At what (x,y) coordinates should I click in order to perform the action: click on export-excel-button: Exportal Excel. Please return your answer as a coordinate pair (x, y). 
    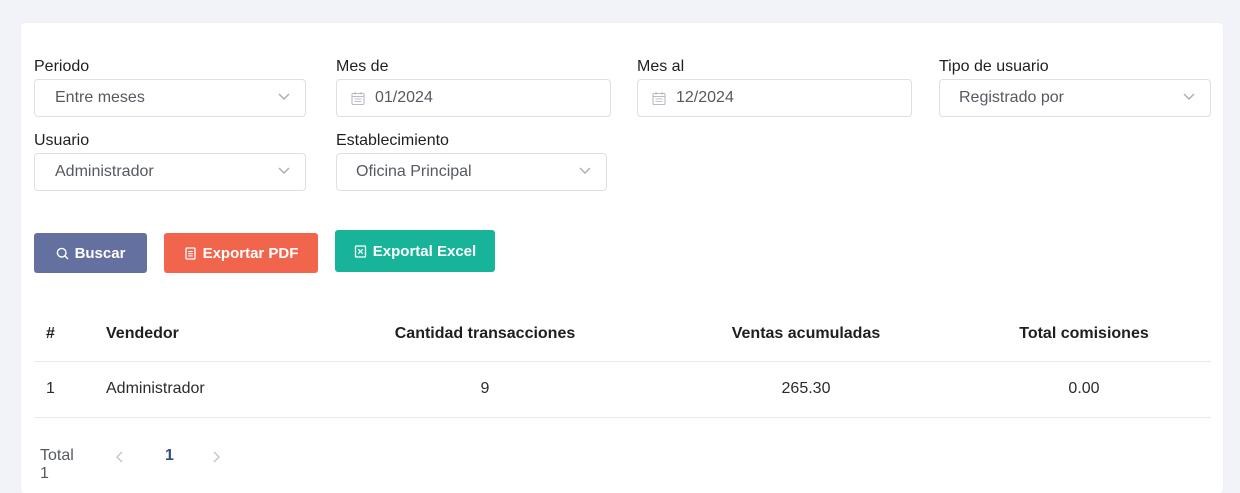
    Looking at the image, I should click on (415, 251).